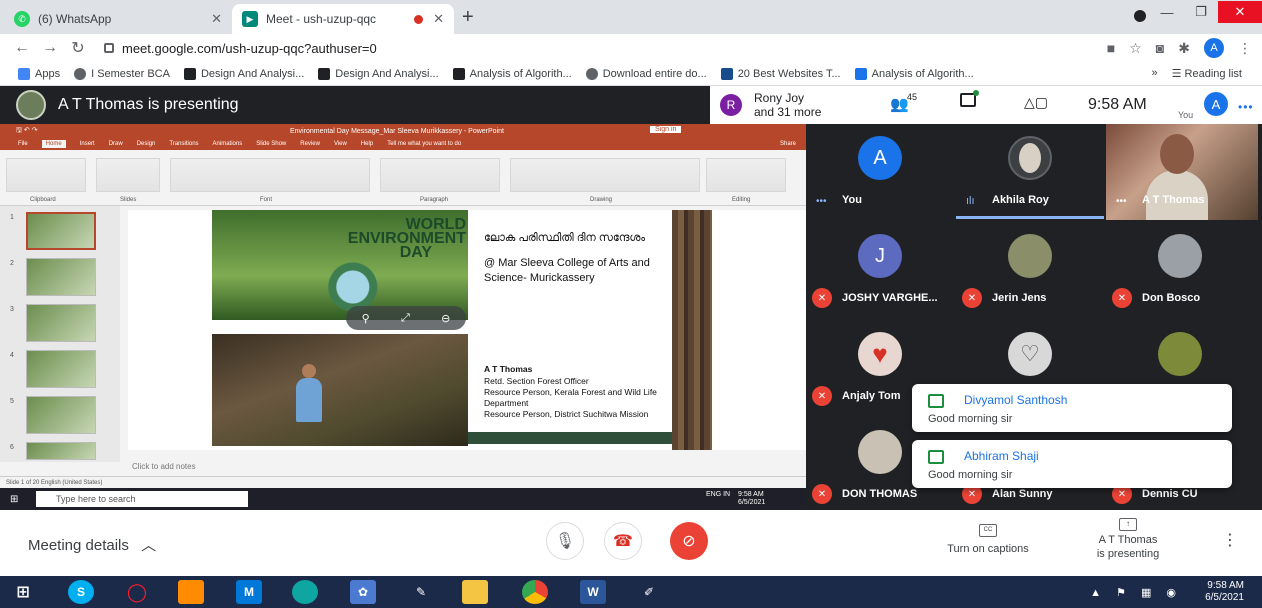 This screenshot has height=608, width=1262. I want to click on mic-off-icon: ✕, so click(1122, 298).